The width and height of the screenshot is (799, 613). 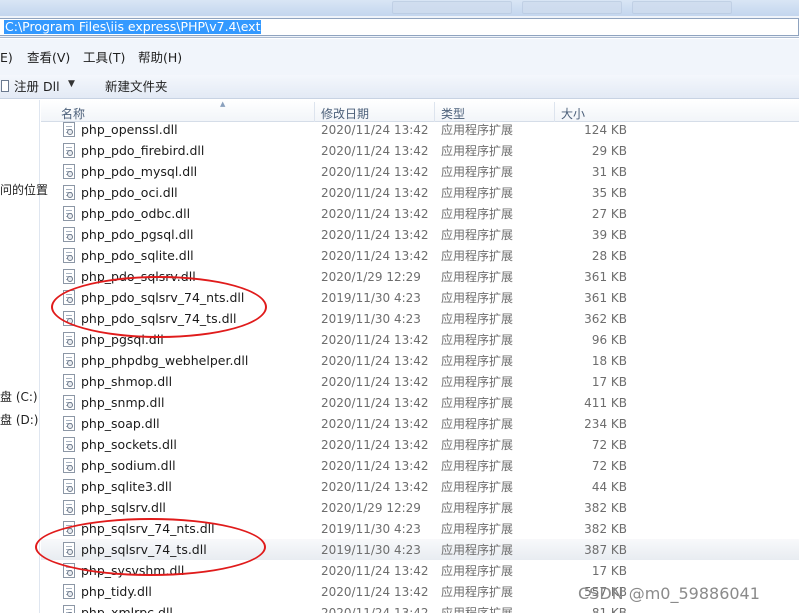 What do you see at coordinates (605, 424) in the screenshot?
I see `file-size: 234 KB` at bounding box center [605, 424].